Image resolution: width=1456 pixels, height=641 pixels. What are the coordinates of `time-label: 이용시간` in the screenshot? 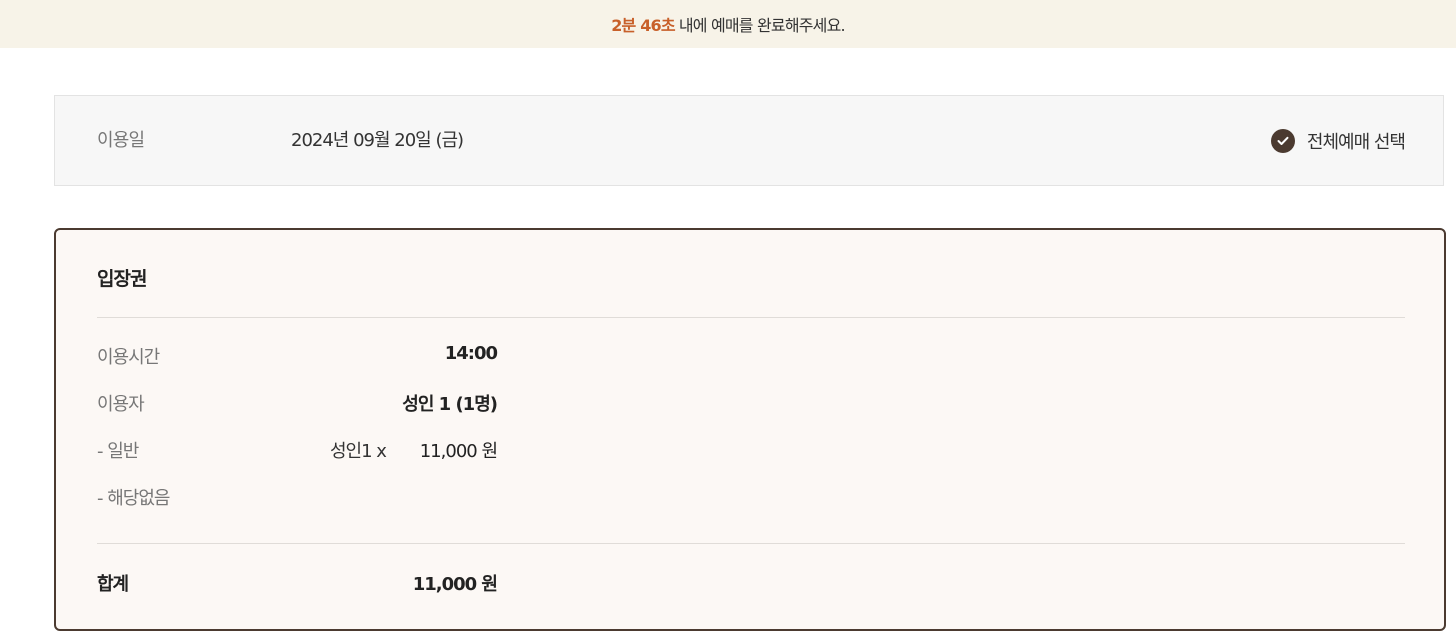 It's located at (128, 357).